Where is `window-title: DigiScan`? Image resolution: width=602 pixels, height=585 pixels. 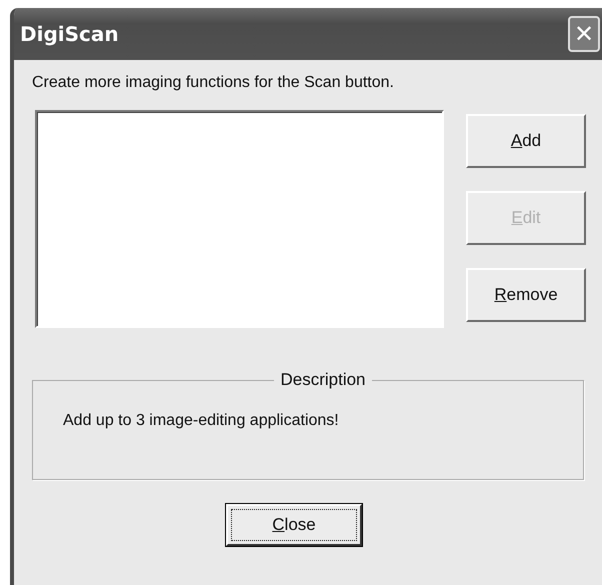 window-title: DigiScan is located at coordinates (69, 34).